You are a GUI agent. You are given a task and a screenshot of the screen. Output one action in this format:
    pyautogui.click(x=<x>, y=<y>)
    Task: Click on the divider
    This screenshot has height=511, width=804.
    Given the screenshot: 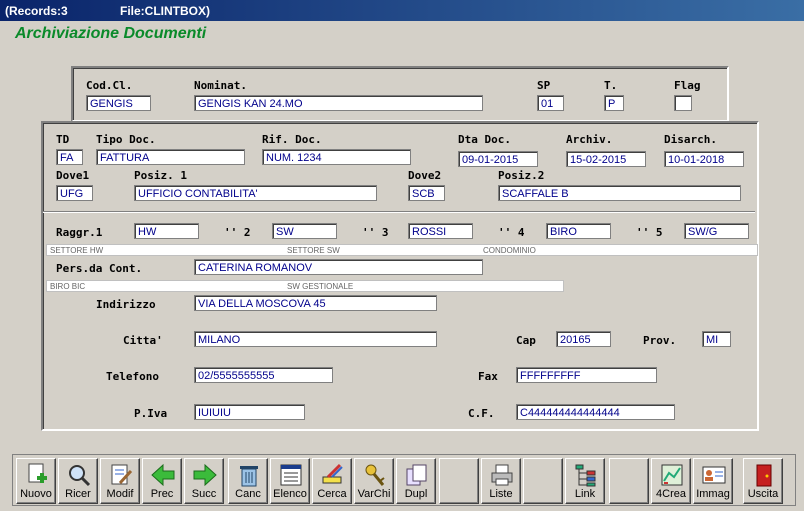 What is the action you would take?
    pyautogui.click(x=399, y=212)
    